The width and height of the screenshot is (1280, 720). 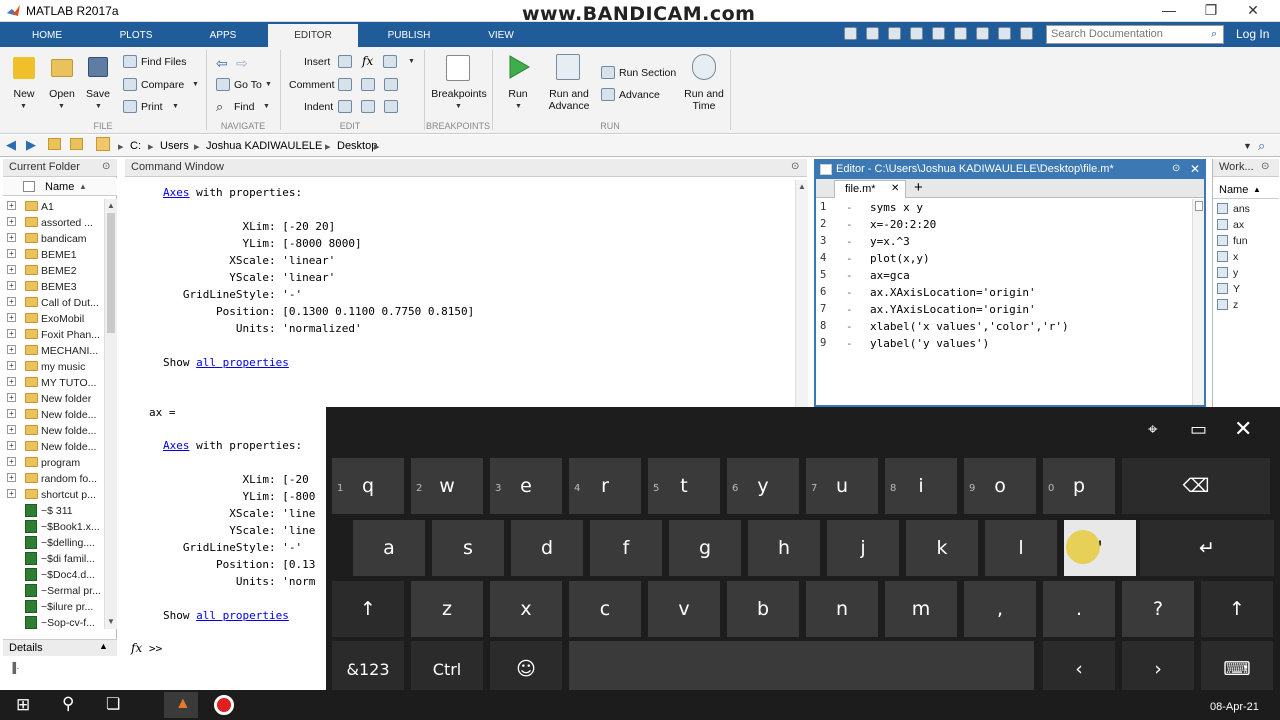 What do you see at coordinates (54, 255) in the screenshot?
I see `folder-list-item: + BEME1` at bounding box center [54, 255].